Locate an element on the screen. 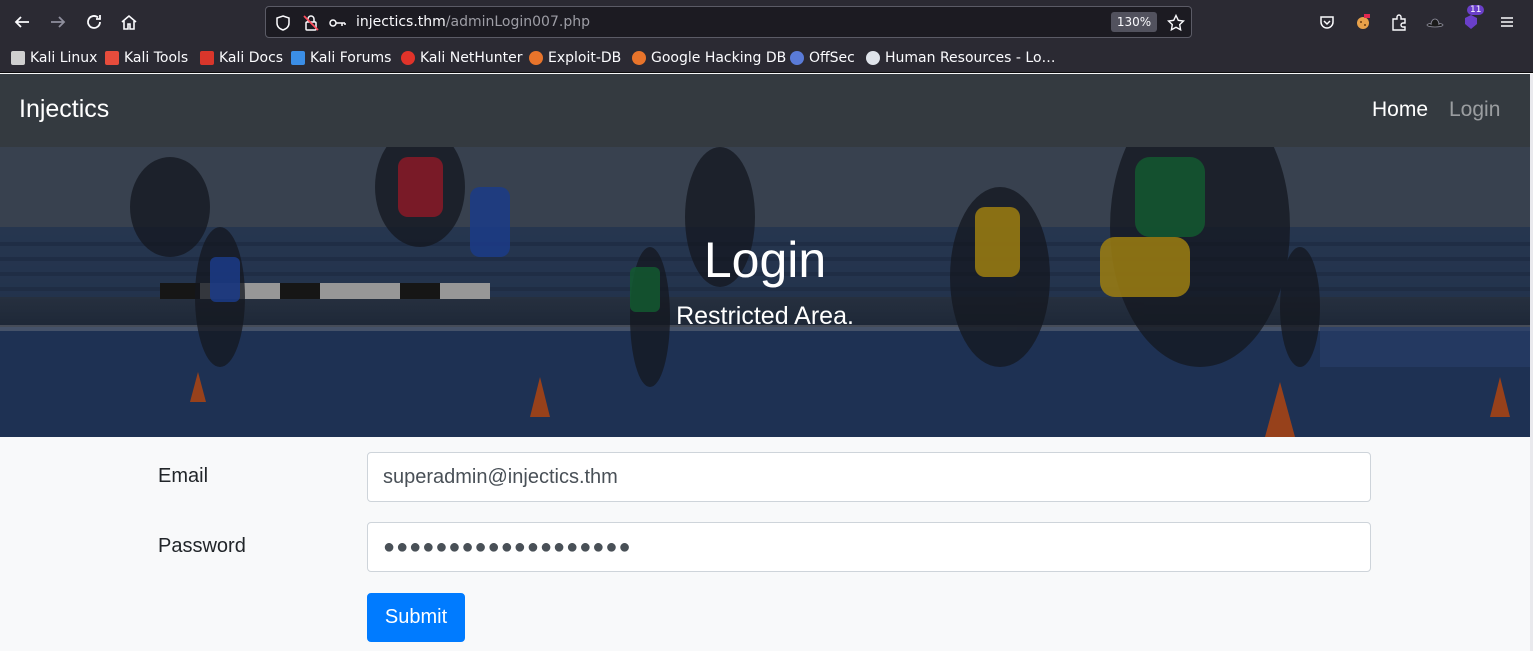  bookmark-google-hacking-db: Google Hacking DB is located at coordinates (709, 58).